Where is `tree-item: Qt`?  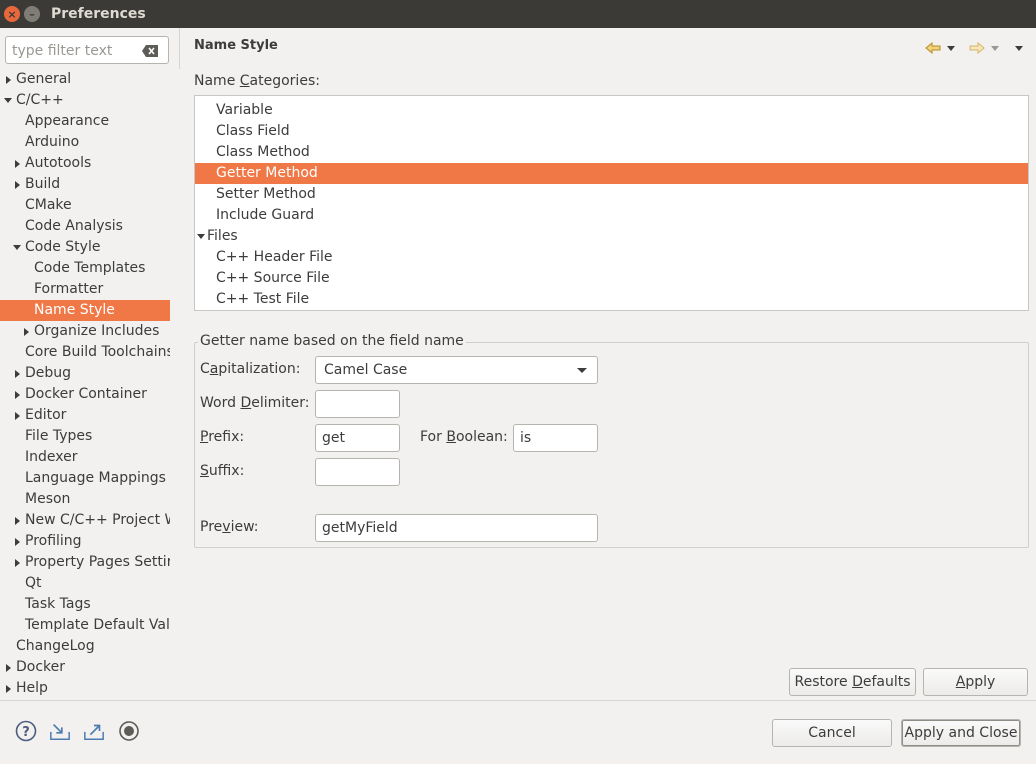 tree-item: Qt is located at coordinates (85, 583).